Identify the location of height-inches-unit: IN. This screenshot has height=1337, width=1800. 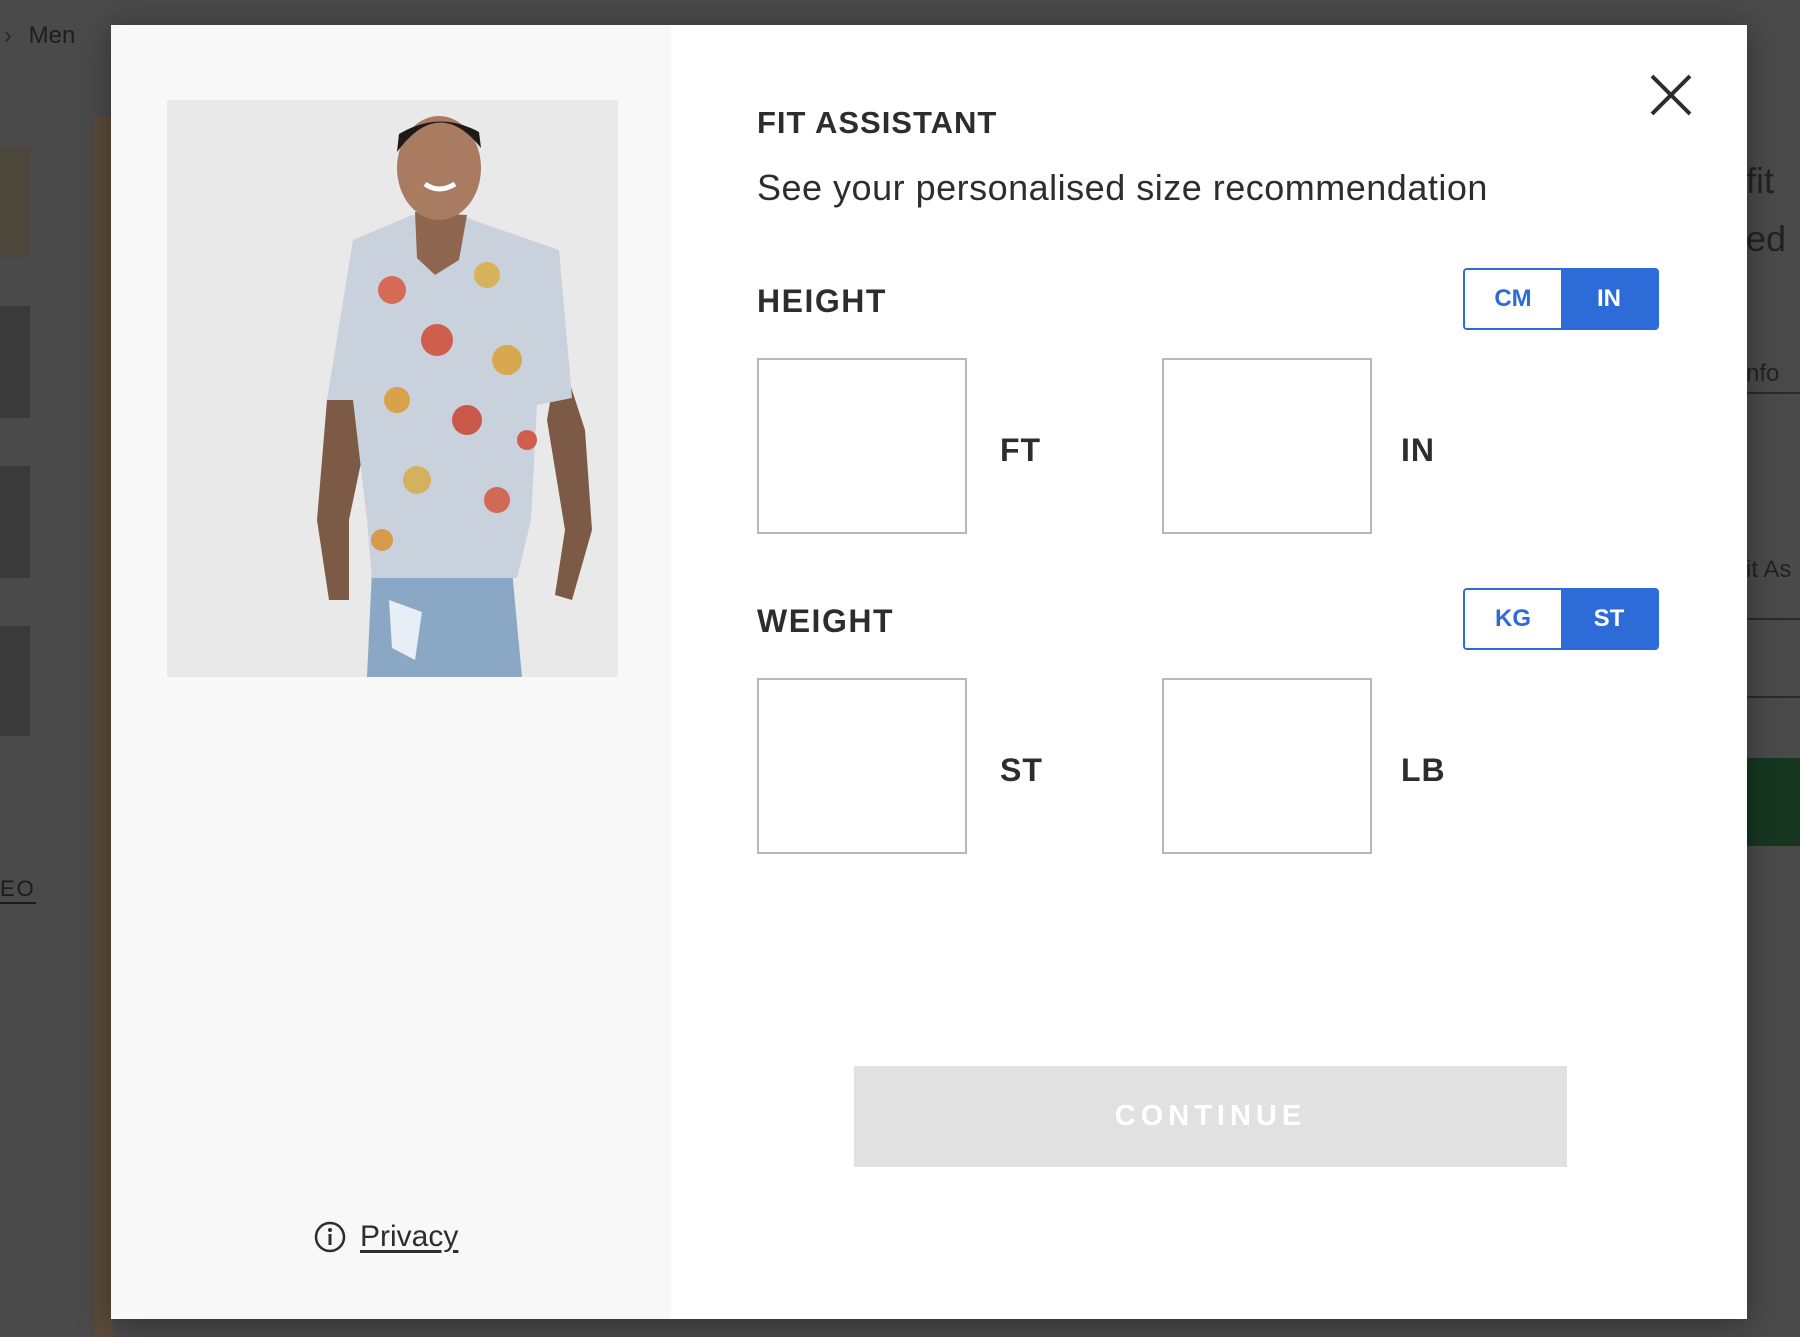
(1418, 450).